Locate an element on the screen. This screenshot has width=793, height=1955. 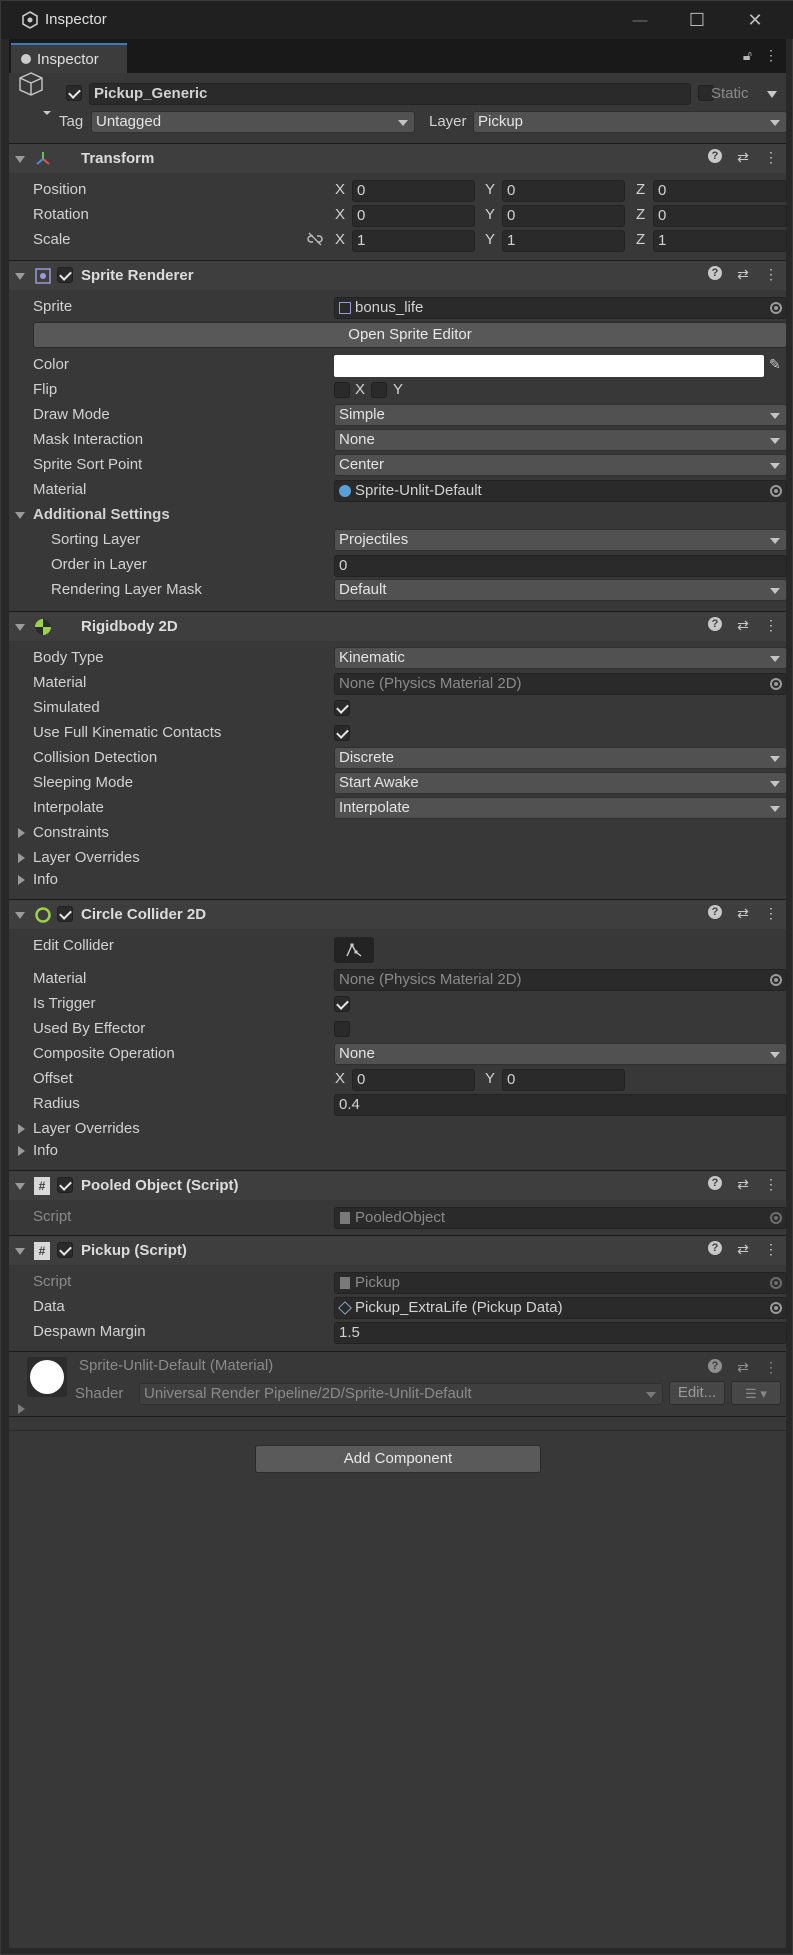
pickup-script-header: # Pickup (Script) ? ⇄ ⋮ is located at coordinates (397, 1250).